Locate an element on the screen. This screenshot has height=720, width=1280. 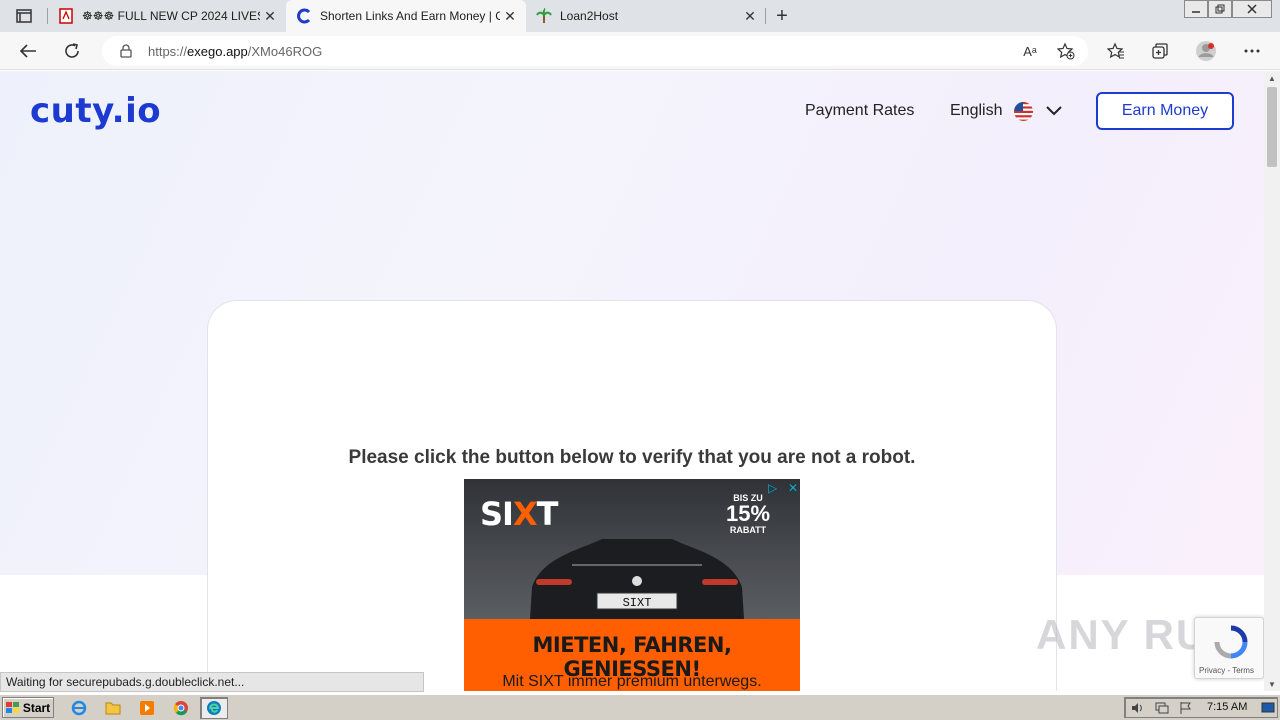
badge-value: 15% is located at coordinates (748, 513).